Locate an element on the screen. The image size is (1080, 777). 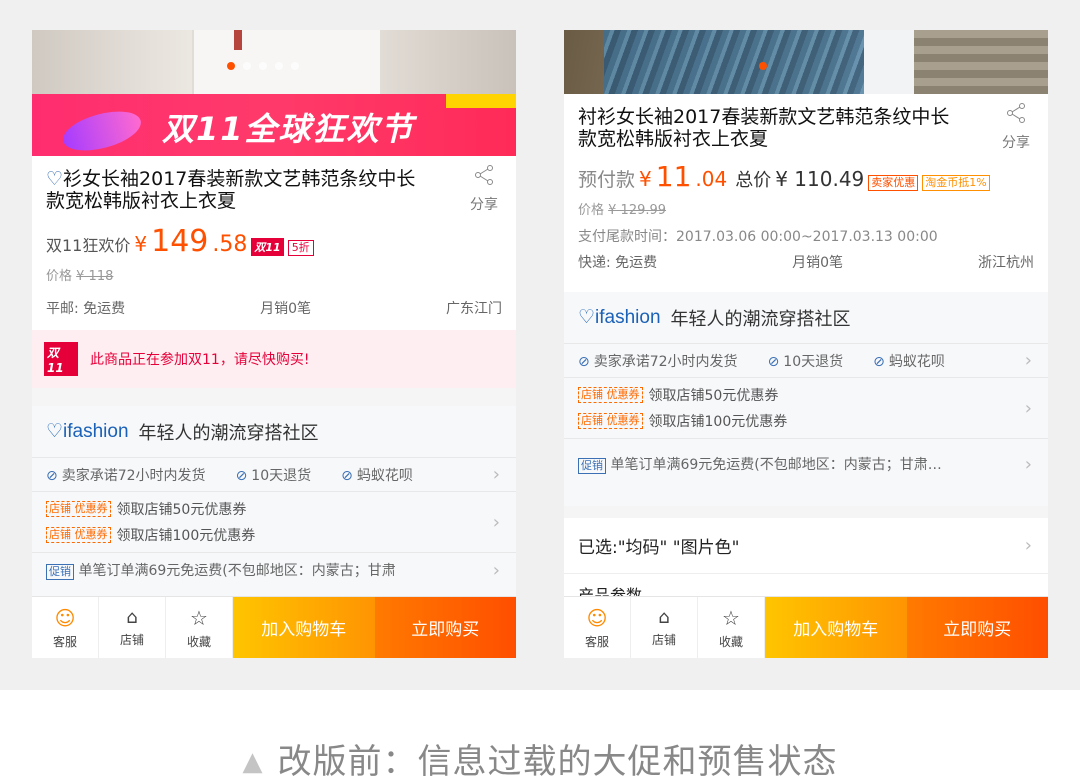
total-label: 总价 is located at coordinates (753, 180).